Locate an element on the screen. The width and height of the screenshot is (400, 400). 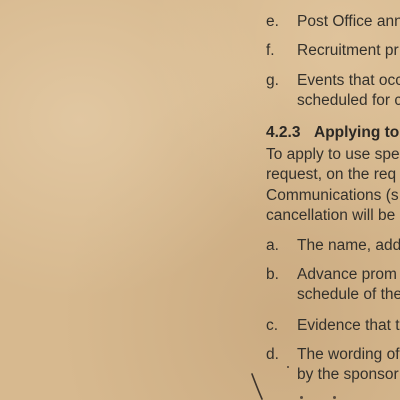
list-item-text: The wording of is located at coordinates (348, 354).